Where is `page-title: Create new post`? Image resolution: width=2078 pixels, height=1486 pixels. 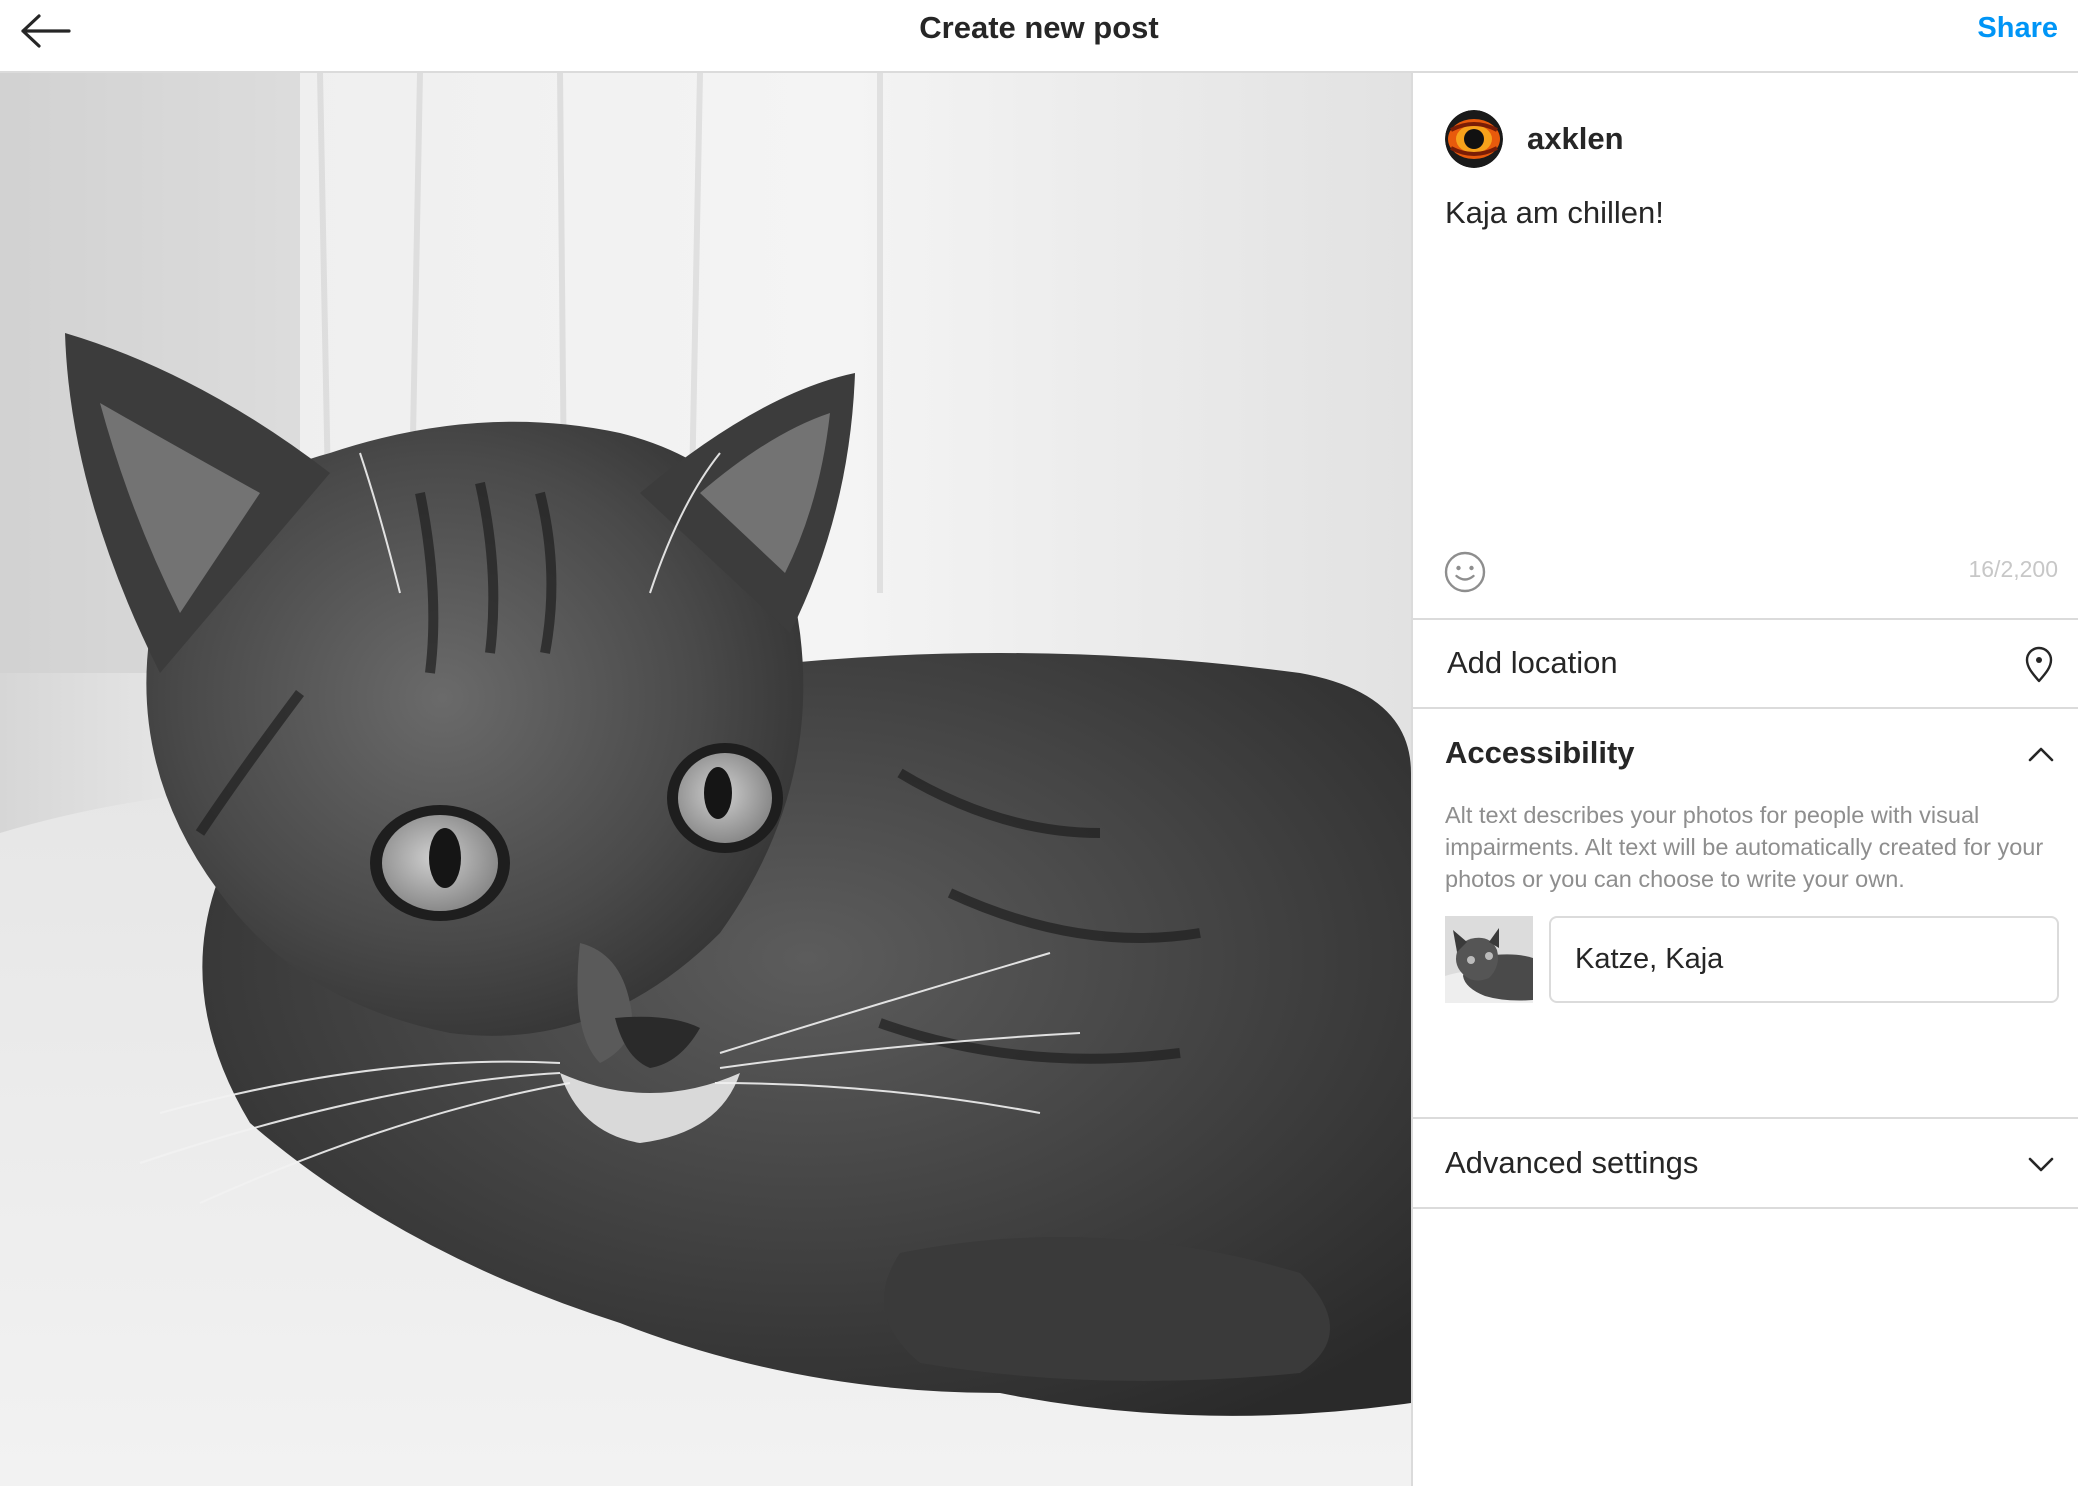 page-title: Create new post is located at coordinates (1039, 27).